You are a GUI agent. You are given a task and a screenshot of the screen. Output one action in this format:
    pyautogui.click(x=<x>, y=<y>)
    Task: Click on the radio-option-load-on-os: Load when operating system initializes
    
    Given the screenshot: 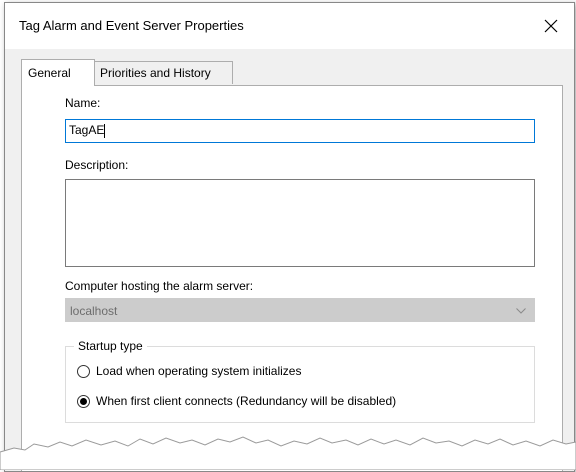 What is the action you would take?
    pyautogui.click(x=297, y=372)
    